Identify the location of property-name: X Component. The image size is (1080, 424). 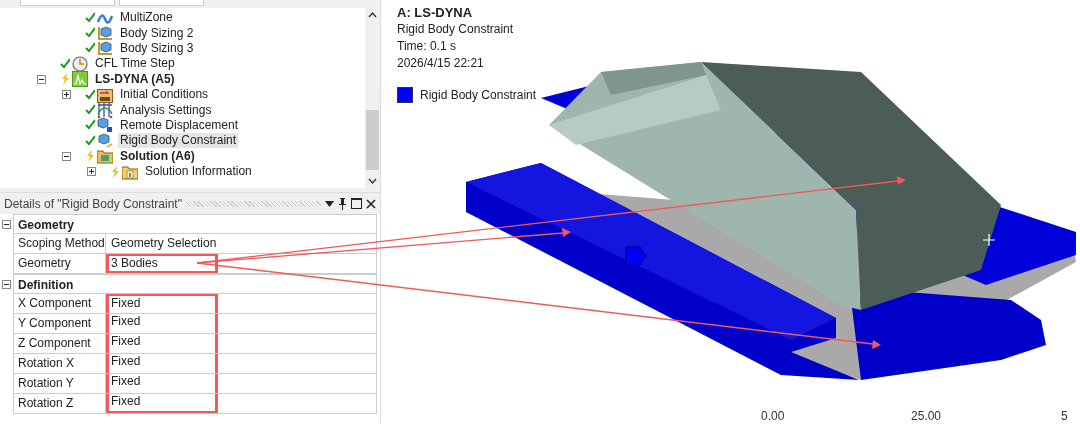
(60, 303).